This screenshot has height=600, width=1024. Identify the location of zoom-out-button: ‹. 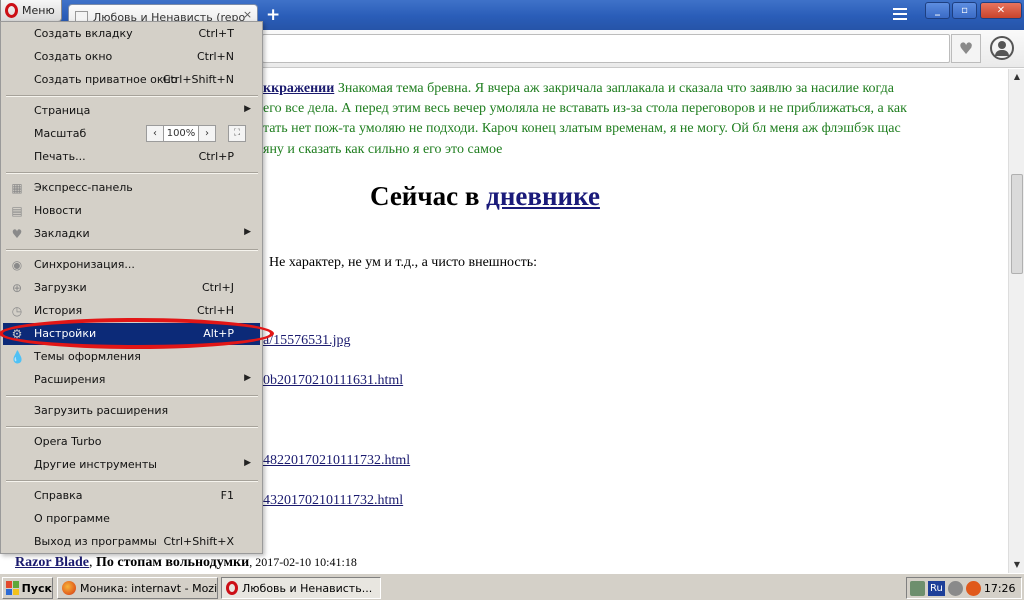
(155, 133).